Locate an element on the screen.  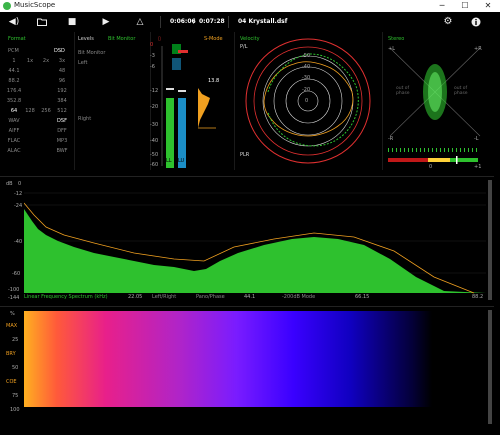
format-cell: DFF is located at coordinates (62, 131).